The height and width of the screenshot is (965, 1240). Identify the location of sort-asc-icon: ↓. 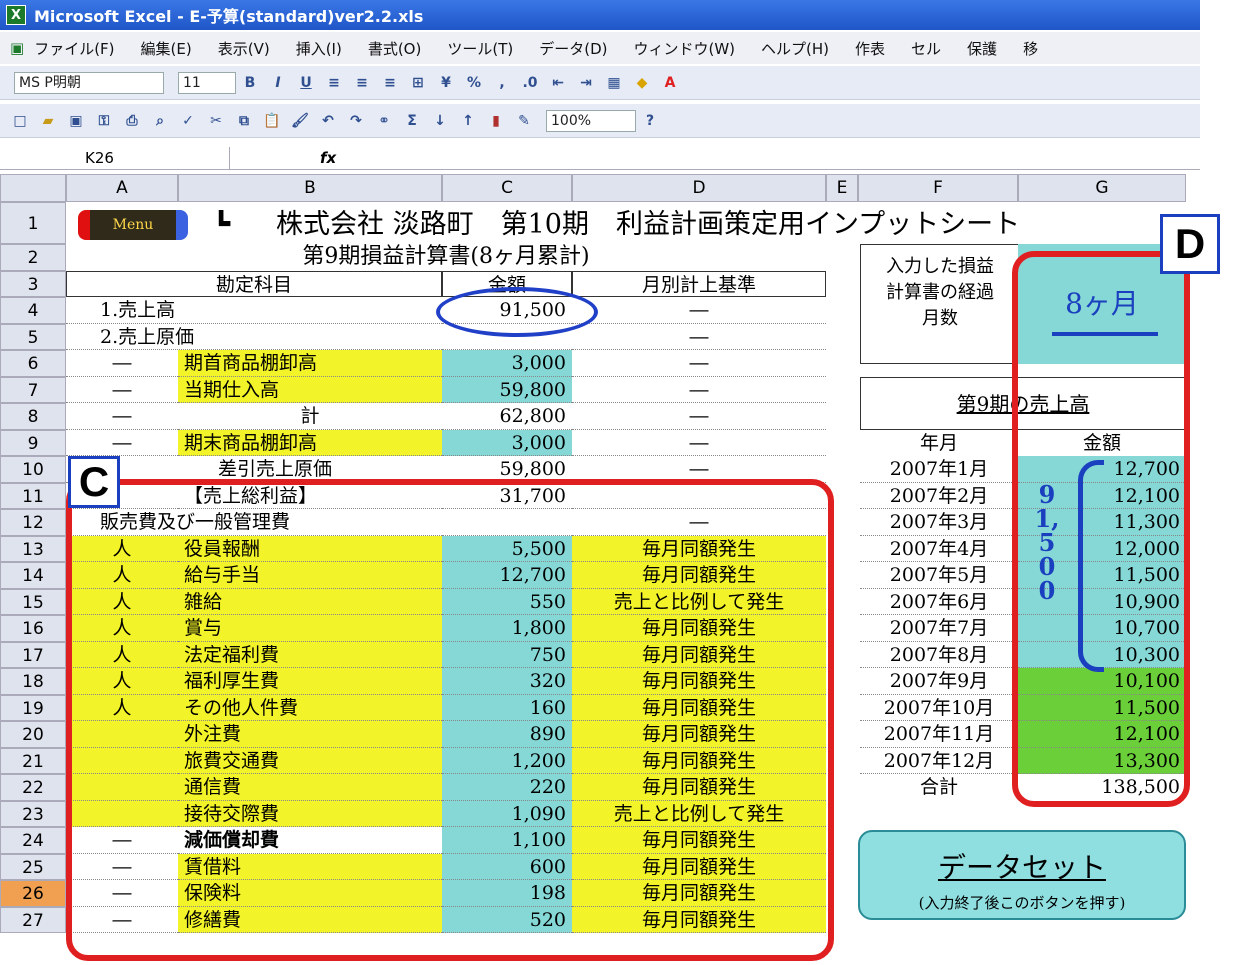
(440, 121).